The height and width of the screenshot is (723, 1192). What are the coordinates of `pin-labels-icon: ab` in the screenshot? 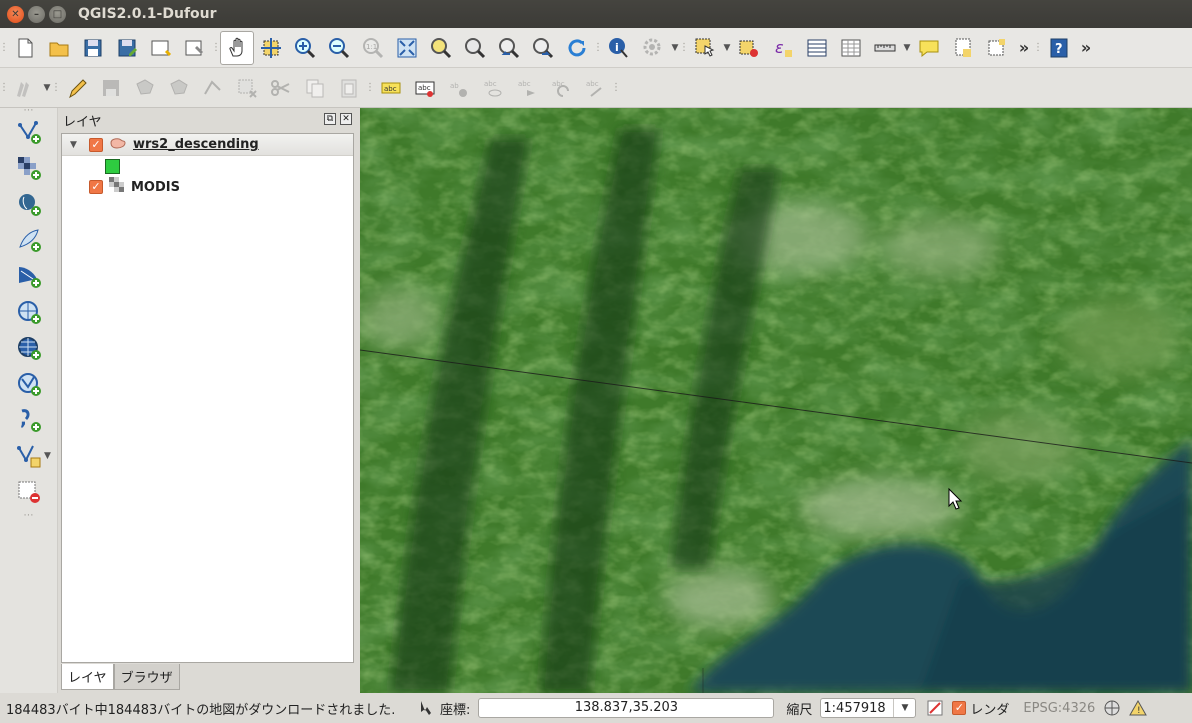 It's located at (459, 88).